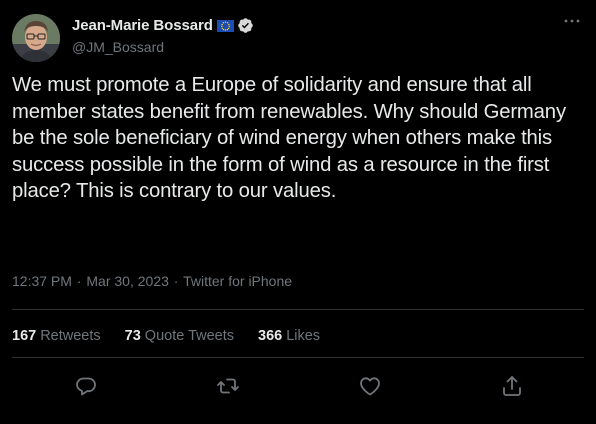  I want to click on likes-count: 366, so click(270, 336).